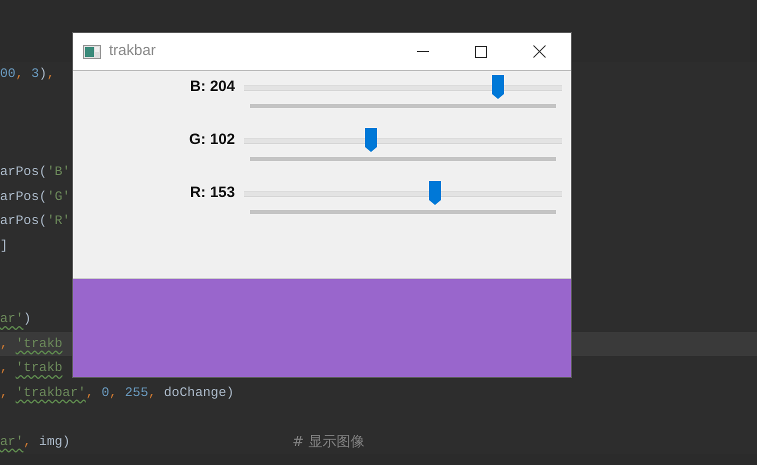  What do you see at coordinates (211, 193) in the screenshot?
I see `trackbar-label: R: 153` at bounding box center [211, 193].